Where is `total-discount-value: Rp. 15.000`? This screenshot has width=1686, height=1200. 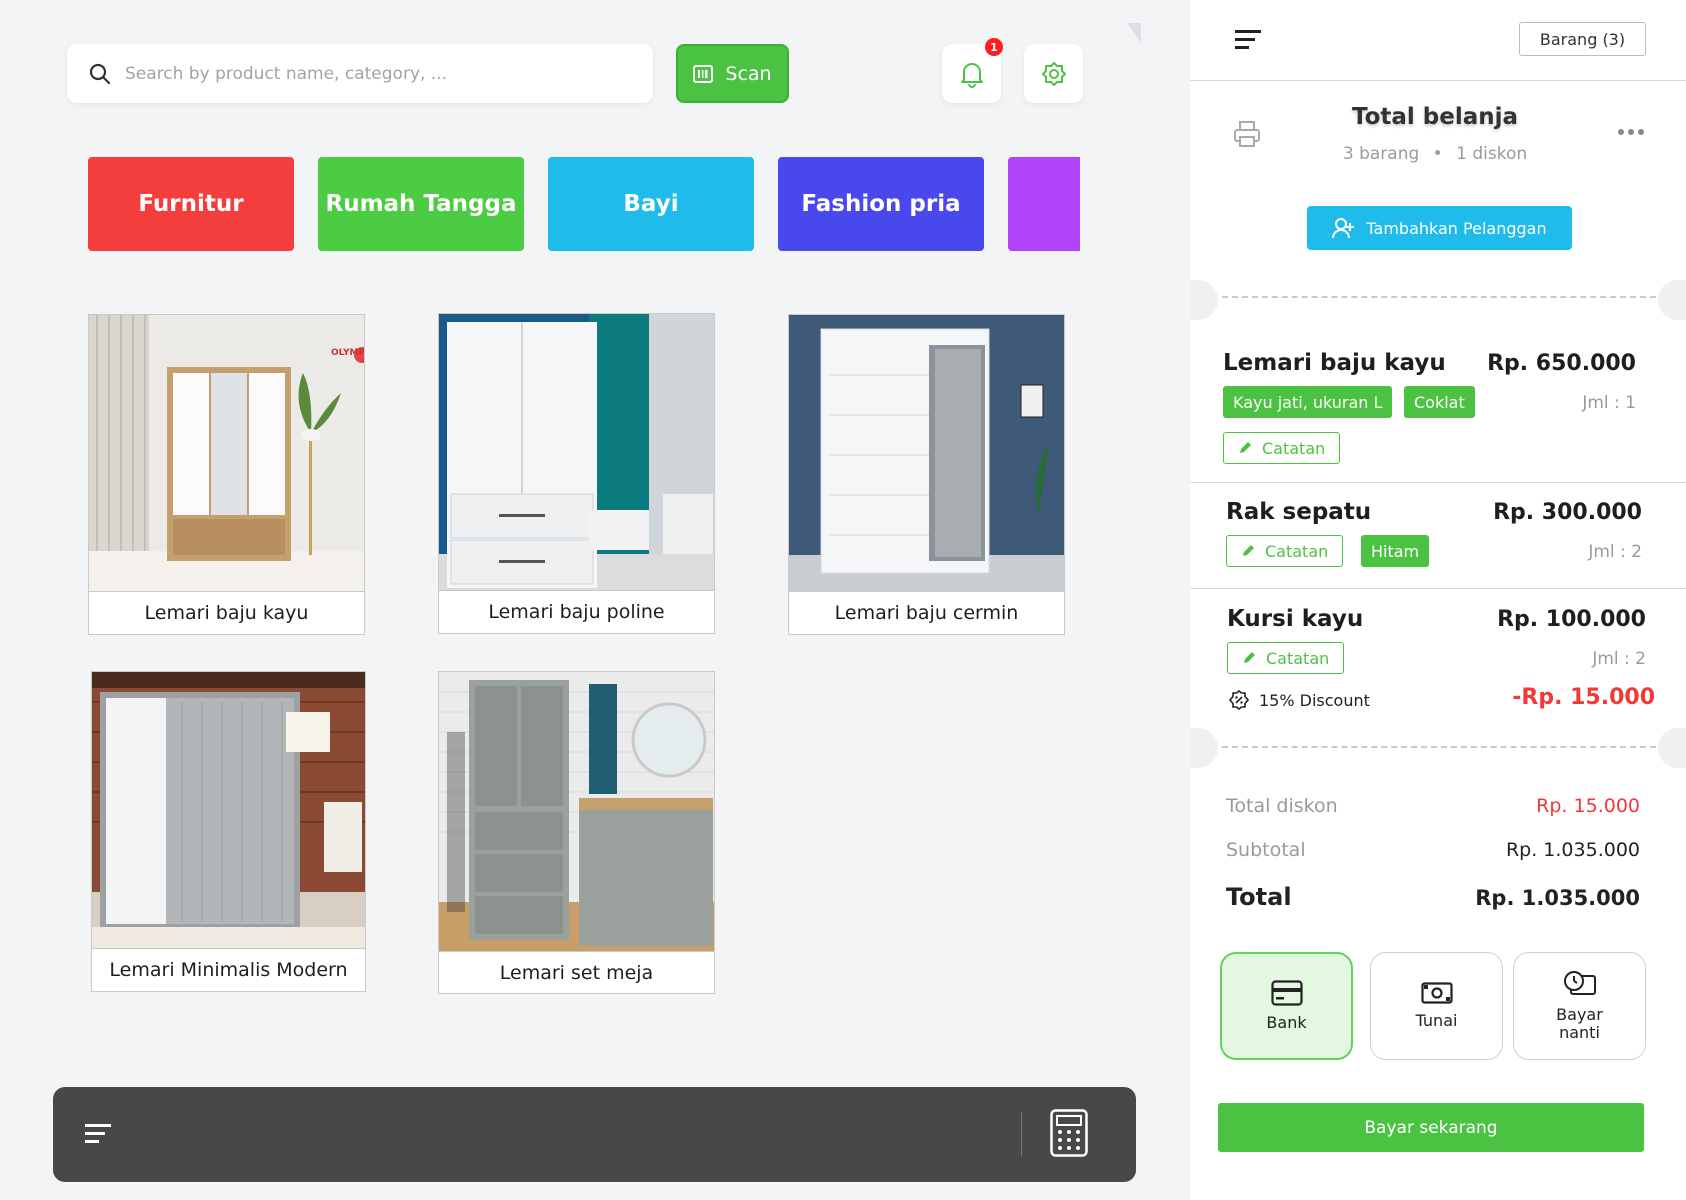
total-discount-value: Rp. 15.000 is located at coordinates (1588, 806).